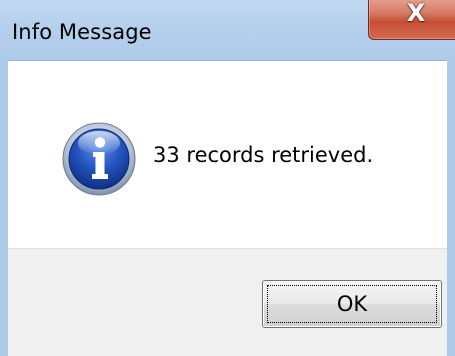  Describe the element at coordinates (416, 13) in the screenshot. I see `close-icon: X` at that location.